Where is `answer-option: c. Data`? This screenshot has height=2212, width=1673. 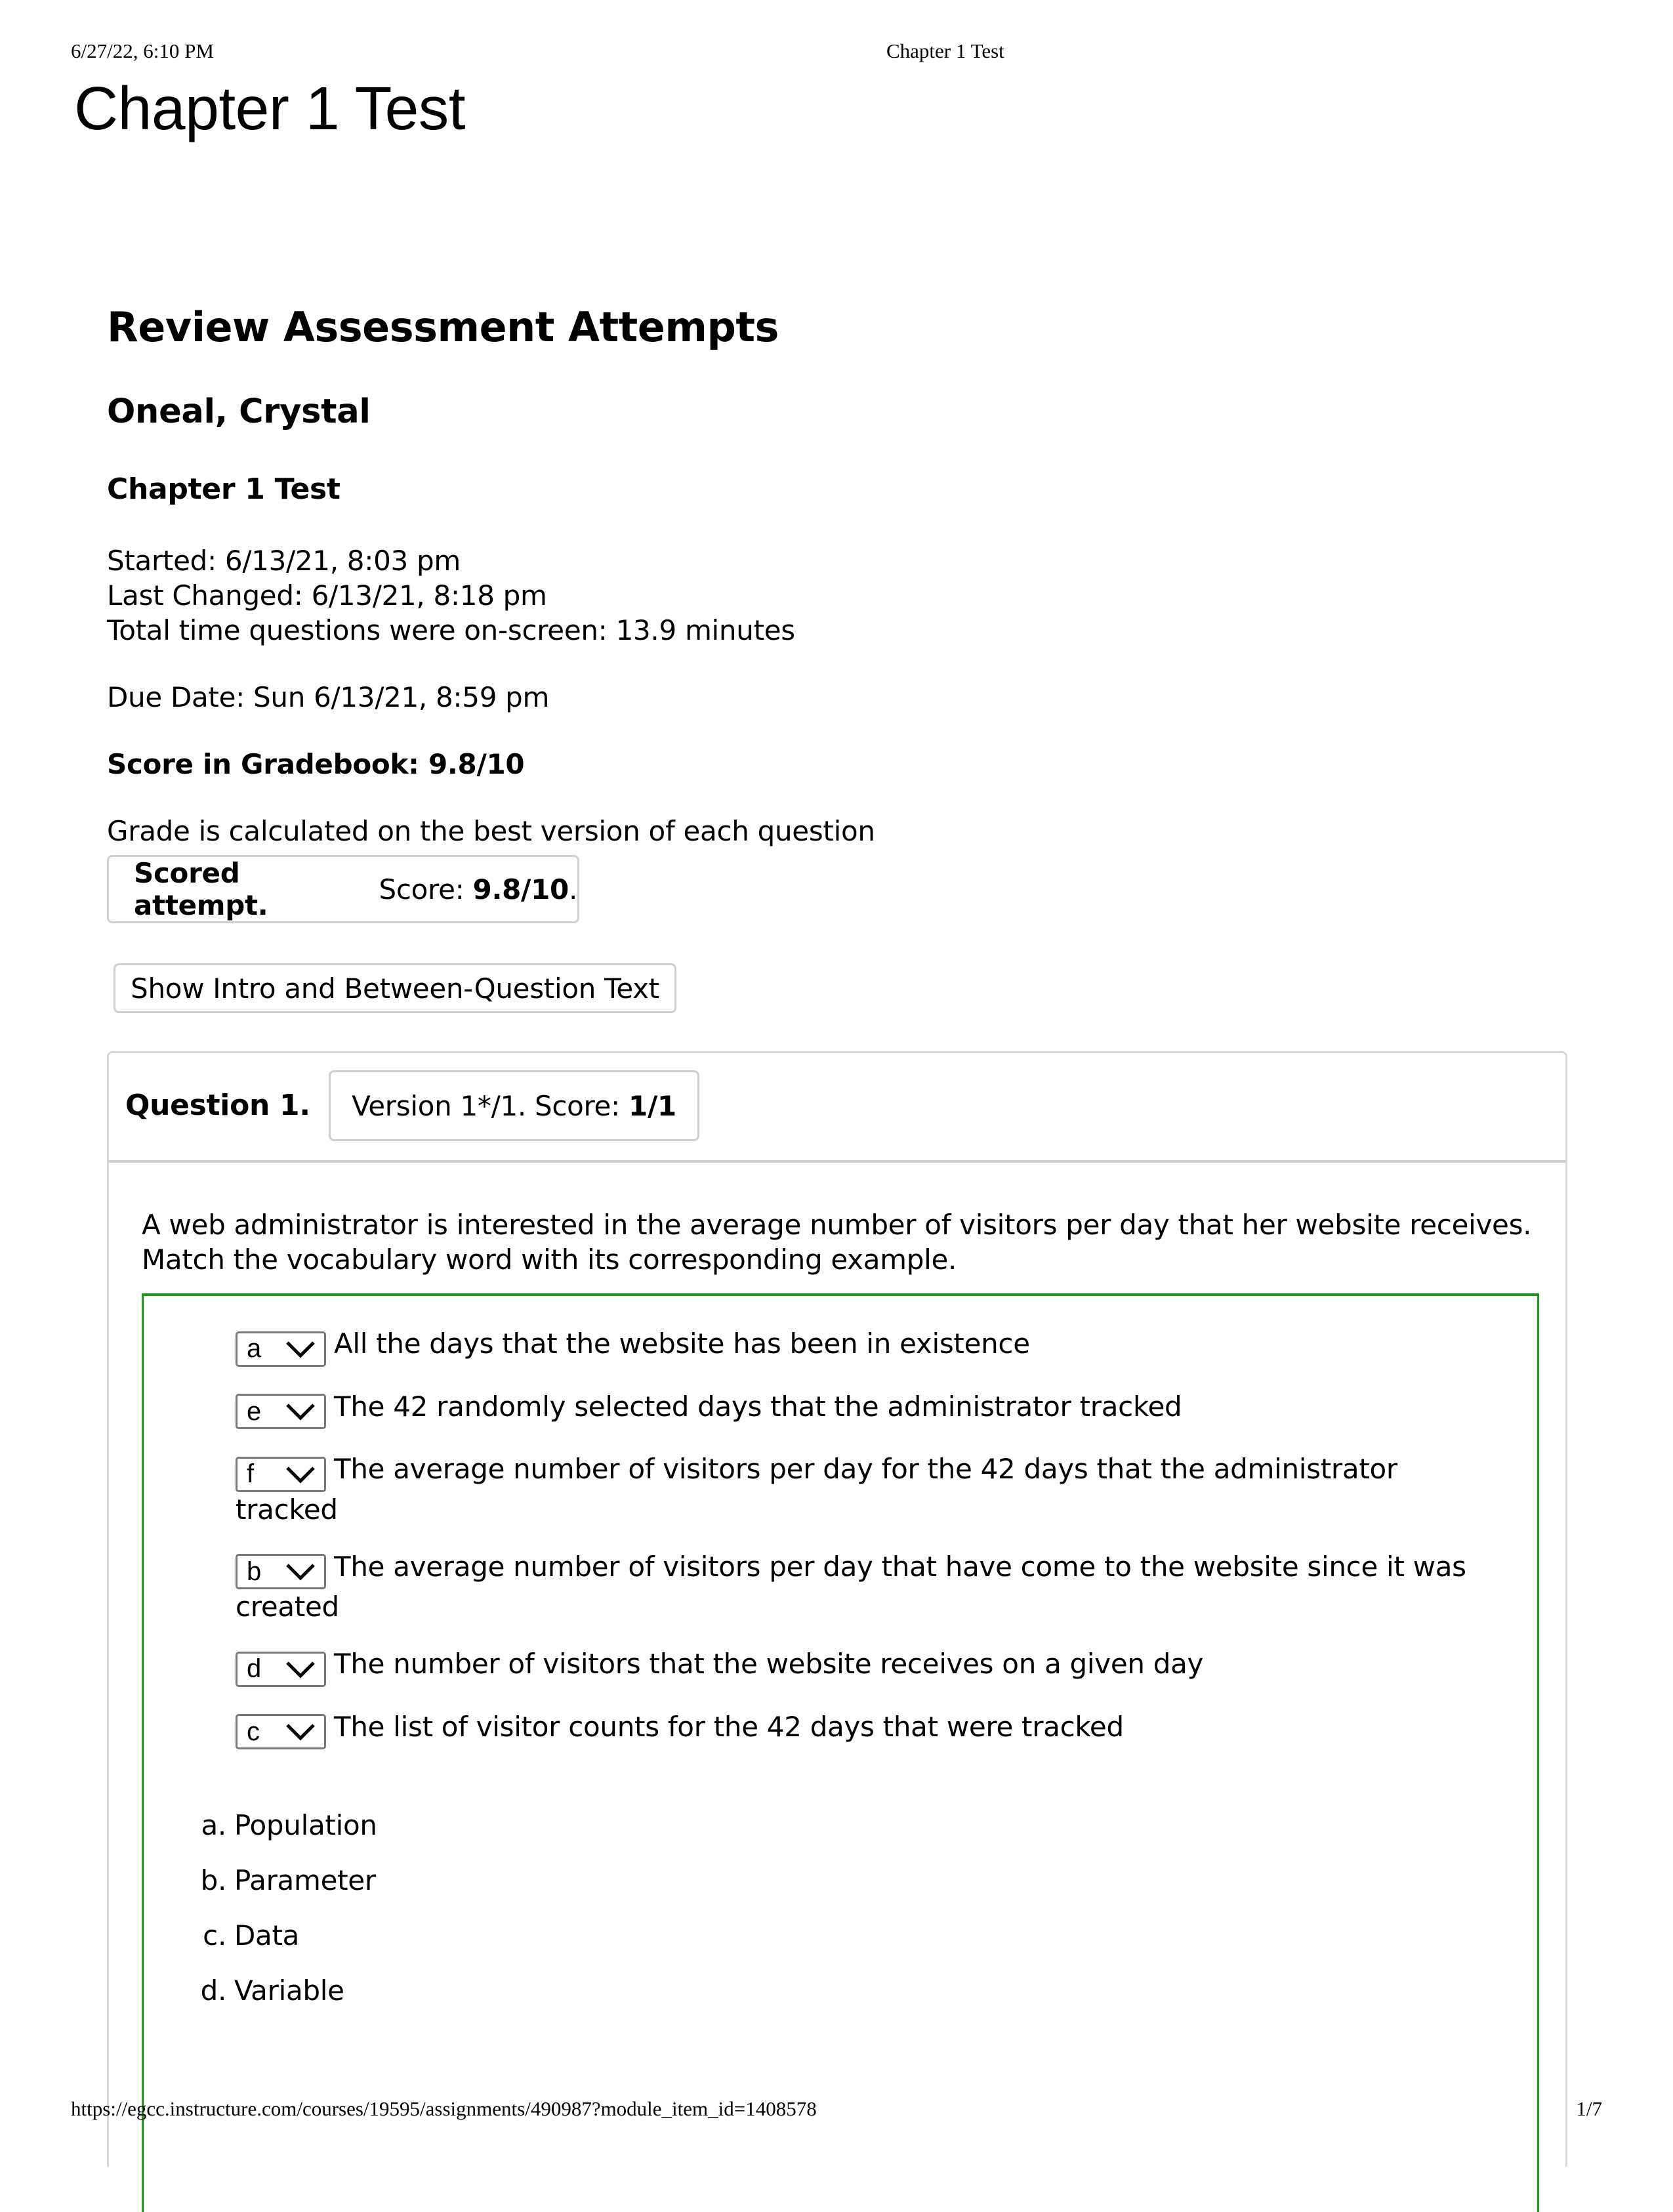
answer-option: c. Data is located at coordinates (283, 1935).